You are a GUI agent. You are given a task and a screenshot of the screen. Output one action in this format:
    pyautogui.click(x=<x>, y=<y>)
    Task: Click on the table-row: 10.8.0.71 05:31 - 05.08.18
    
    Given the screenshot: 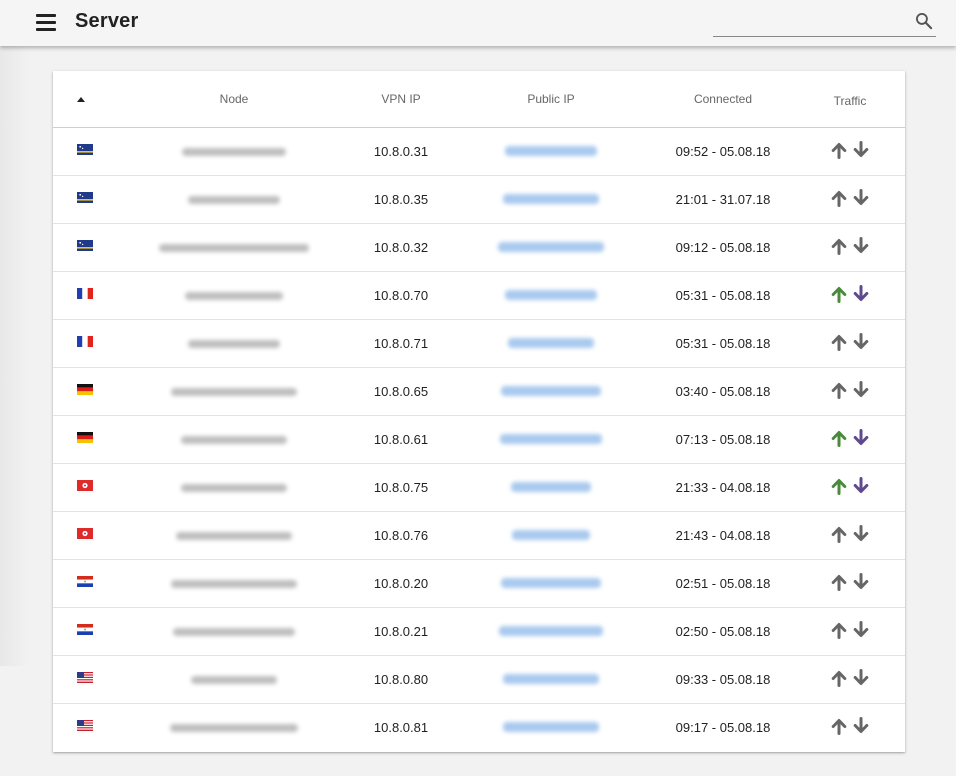 What is the action you would take?
    pyautogui.click(x=479, y=343)
    